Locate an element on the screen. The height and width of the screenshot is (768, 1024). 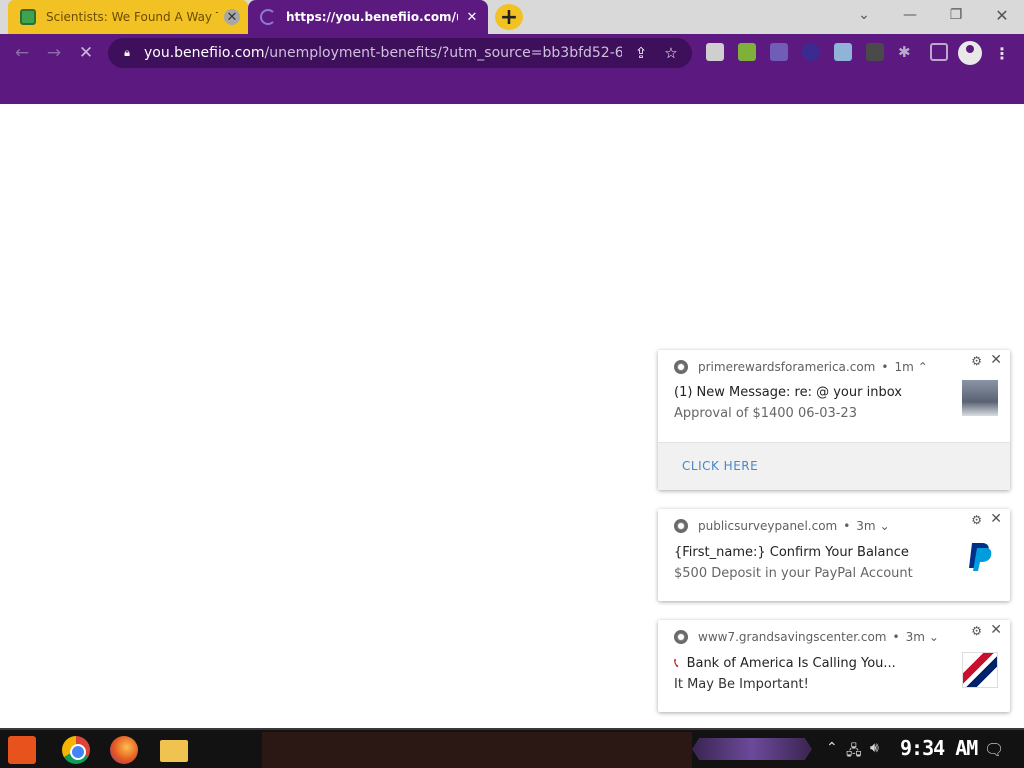
tab-benefiio: https://you.benefiio.com/unem ✕ is located at coordinates (368, 17).